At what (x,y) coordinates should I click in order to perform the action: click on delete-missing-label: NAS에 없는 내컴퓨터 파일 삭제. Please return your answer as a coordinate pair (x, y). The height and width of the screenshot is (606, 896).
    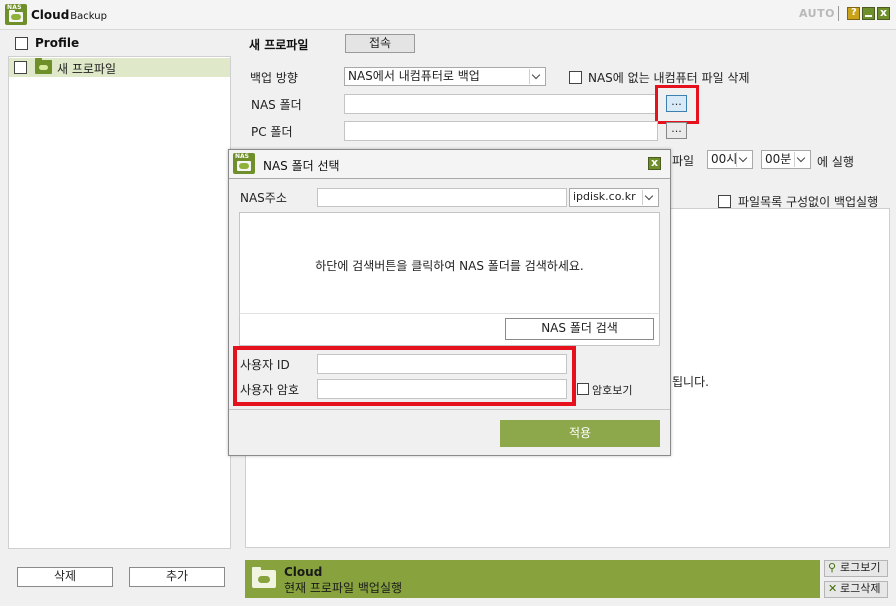
    Looking at the image, I should click on (669, 78).